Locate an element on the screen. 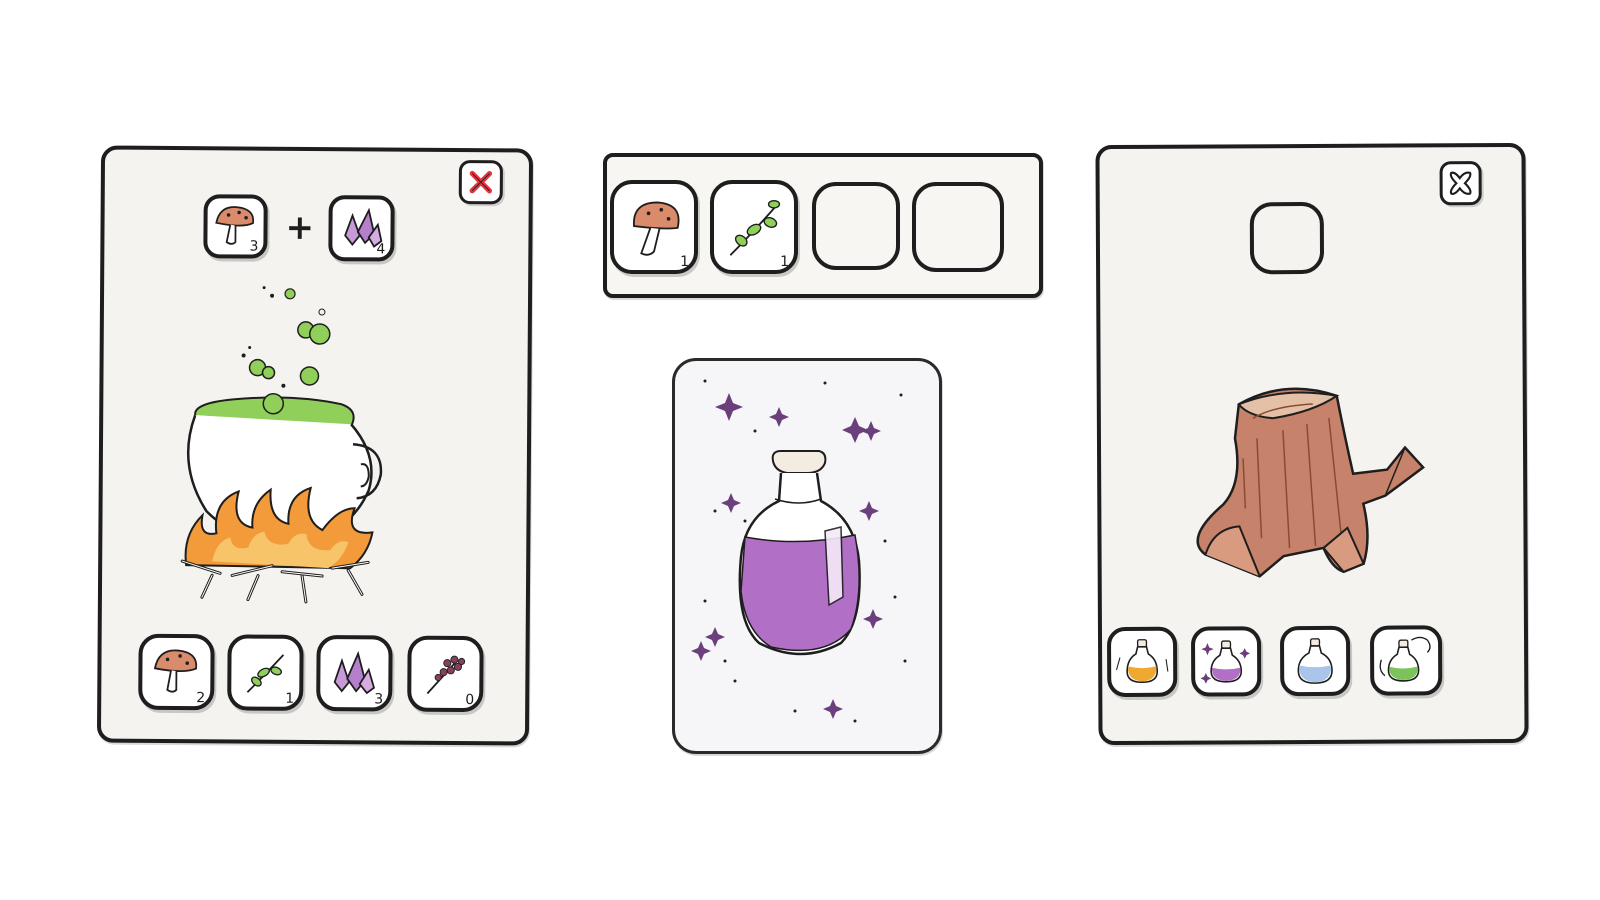  potion-slot-blue is located at coordinates (1315, 661).